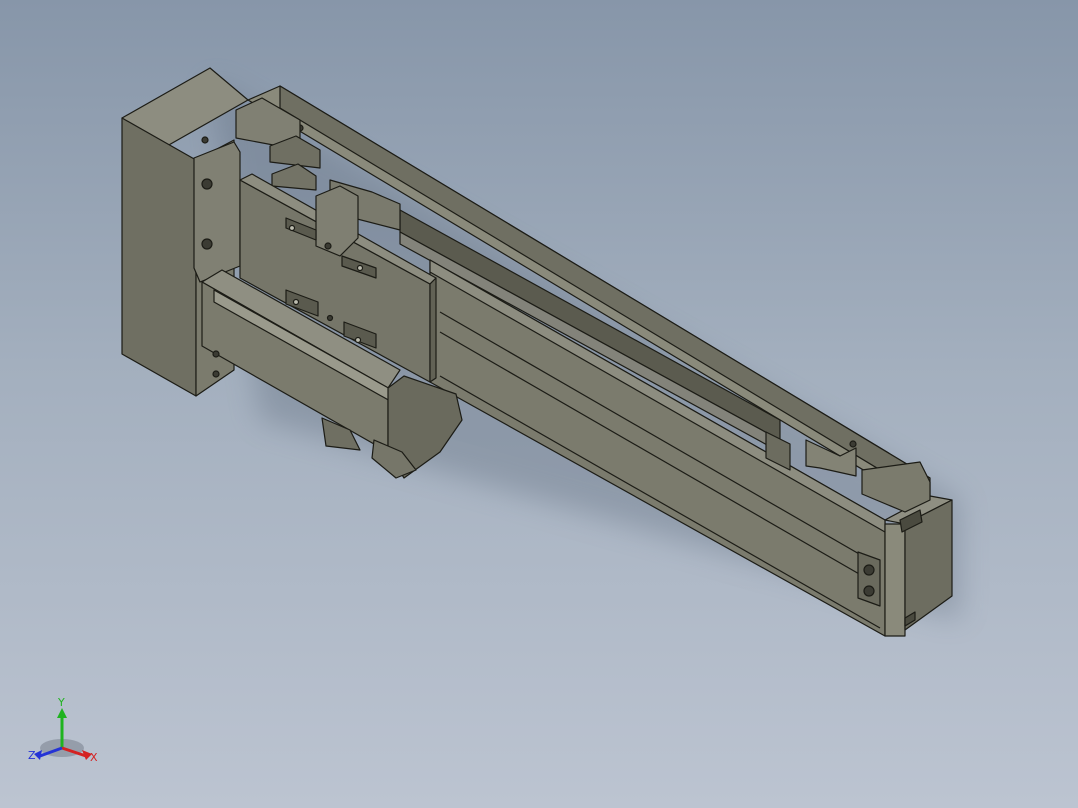 This screenshot has width=1078, height=808. Describe the element at coordinates (207, 184) in the screenshot. I see `left-flange-hole-top` at that location.